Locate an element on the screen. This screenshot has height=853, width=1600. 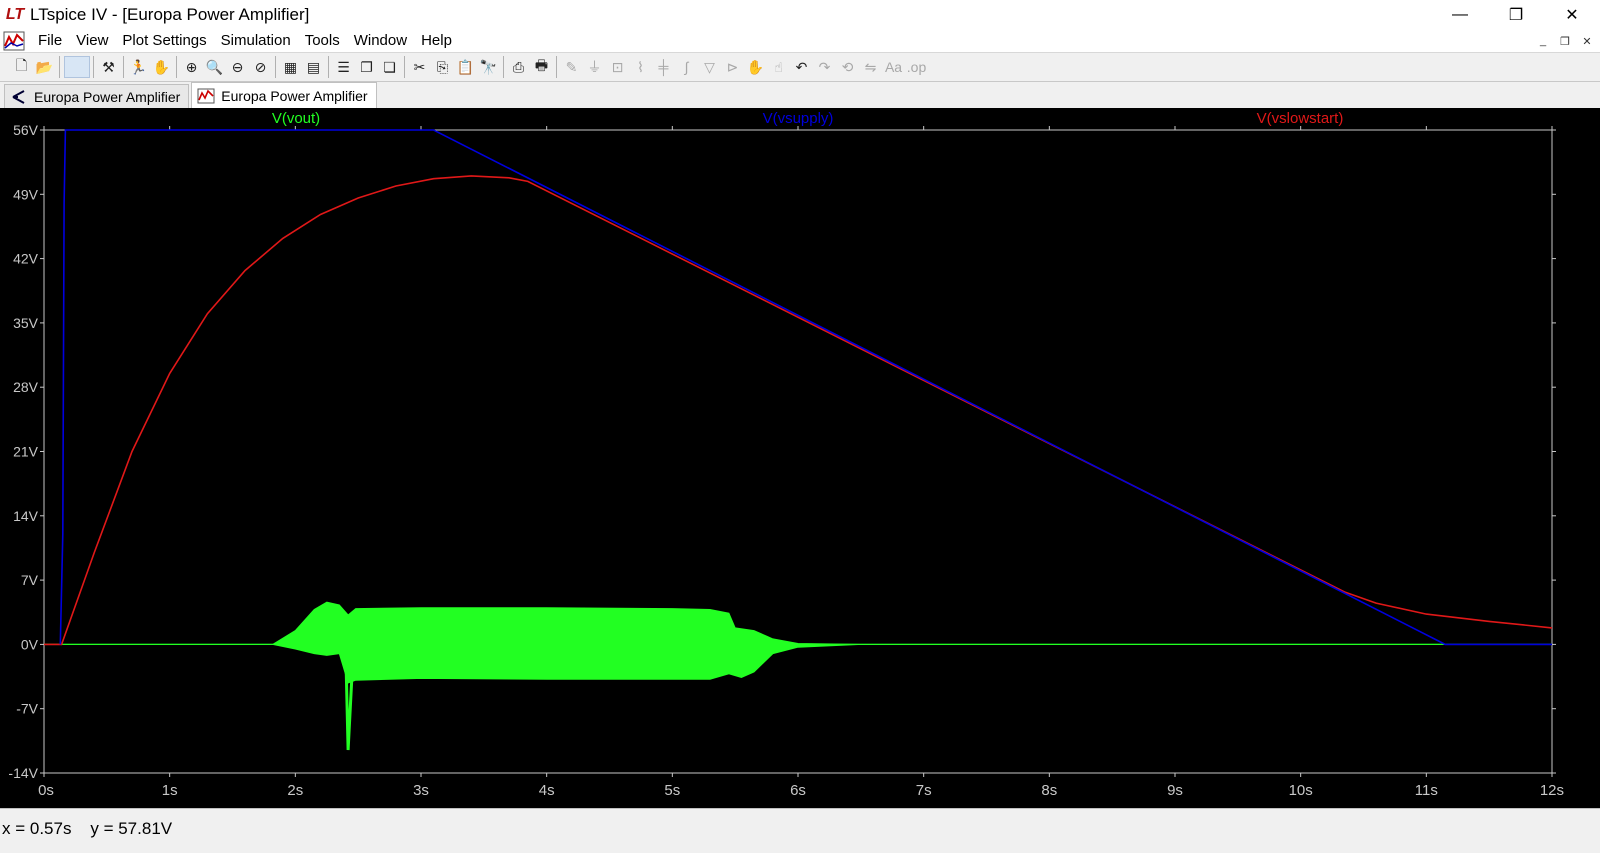
y-tick-label: 28V is located at coordinates (26, 387).